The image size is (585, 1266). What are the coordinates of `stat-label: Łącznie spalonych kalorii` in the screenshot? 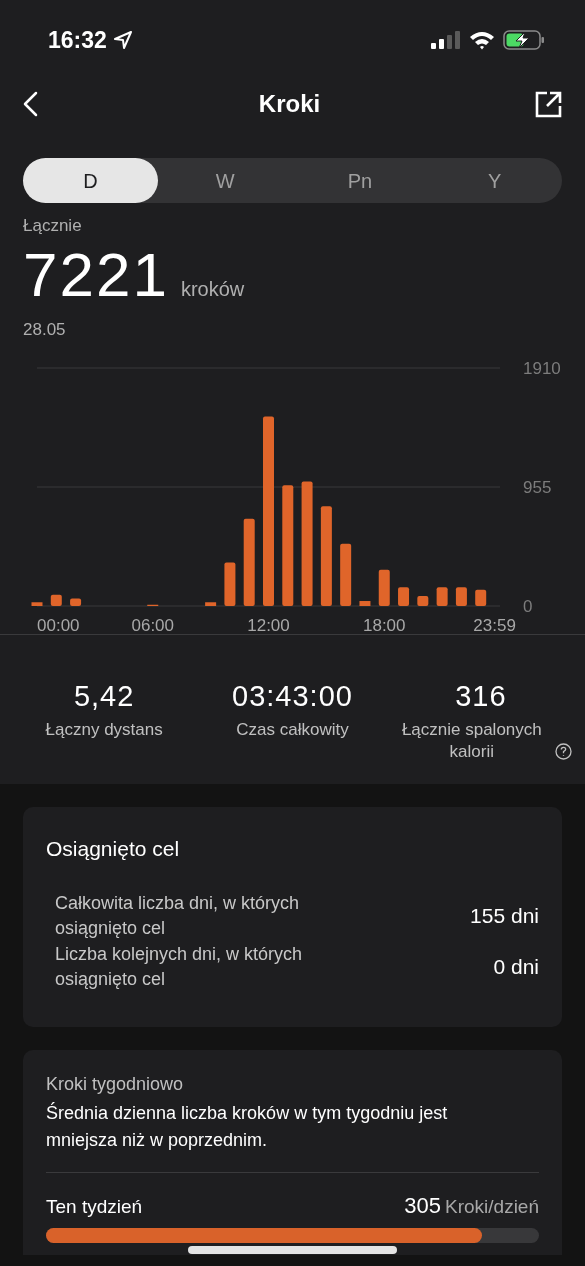 It's located at (471, 741).